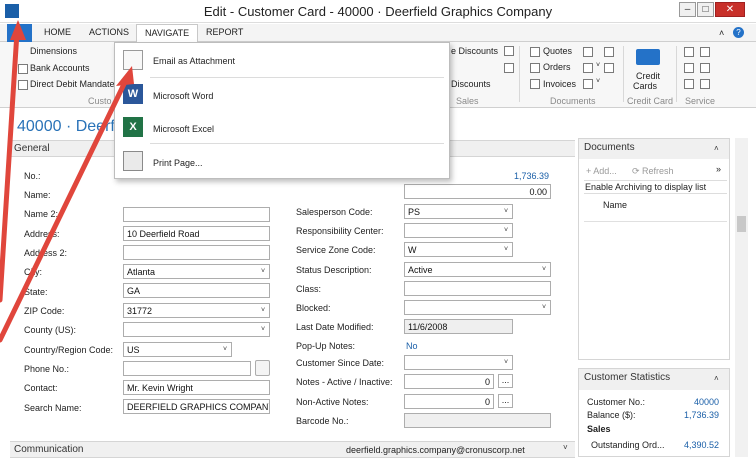 This screenshot has height=458, width=756. Describe the element at coordinates (263, 271) in the screenshot. I see `city-dropdown-icon: ˅` at that location.